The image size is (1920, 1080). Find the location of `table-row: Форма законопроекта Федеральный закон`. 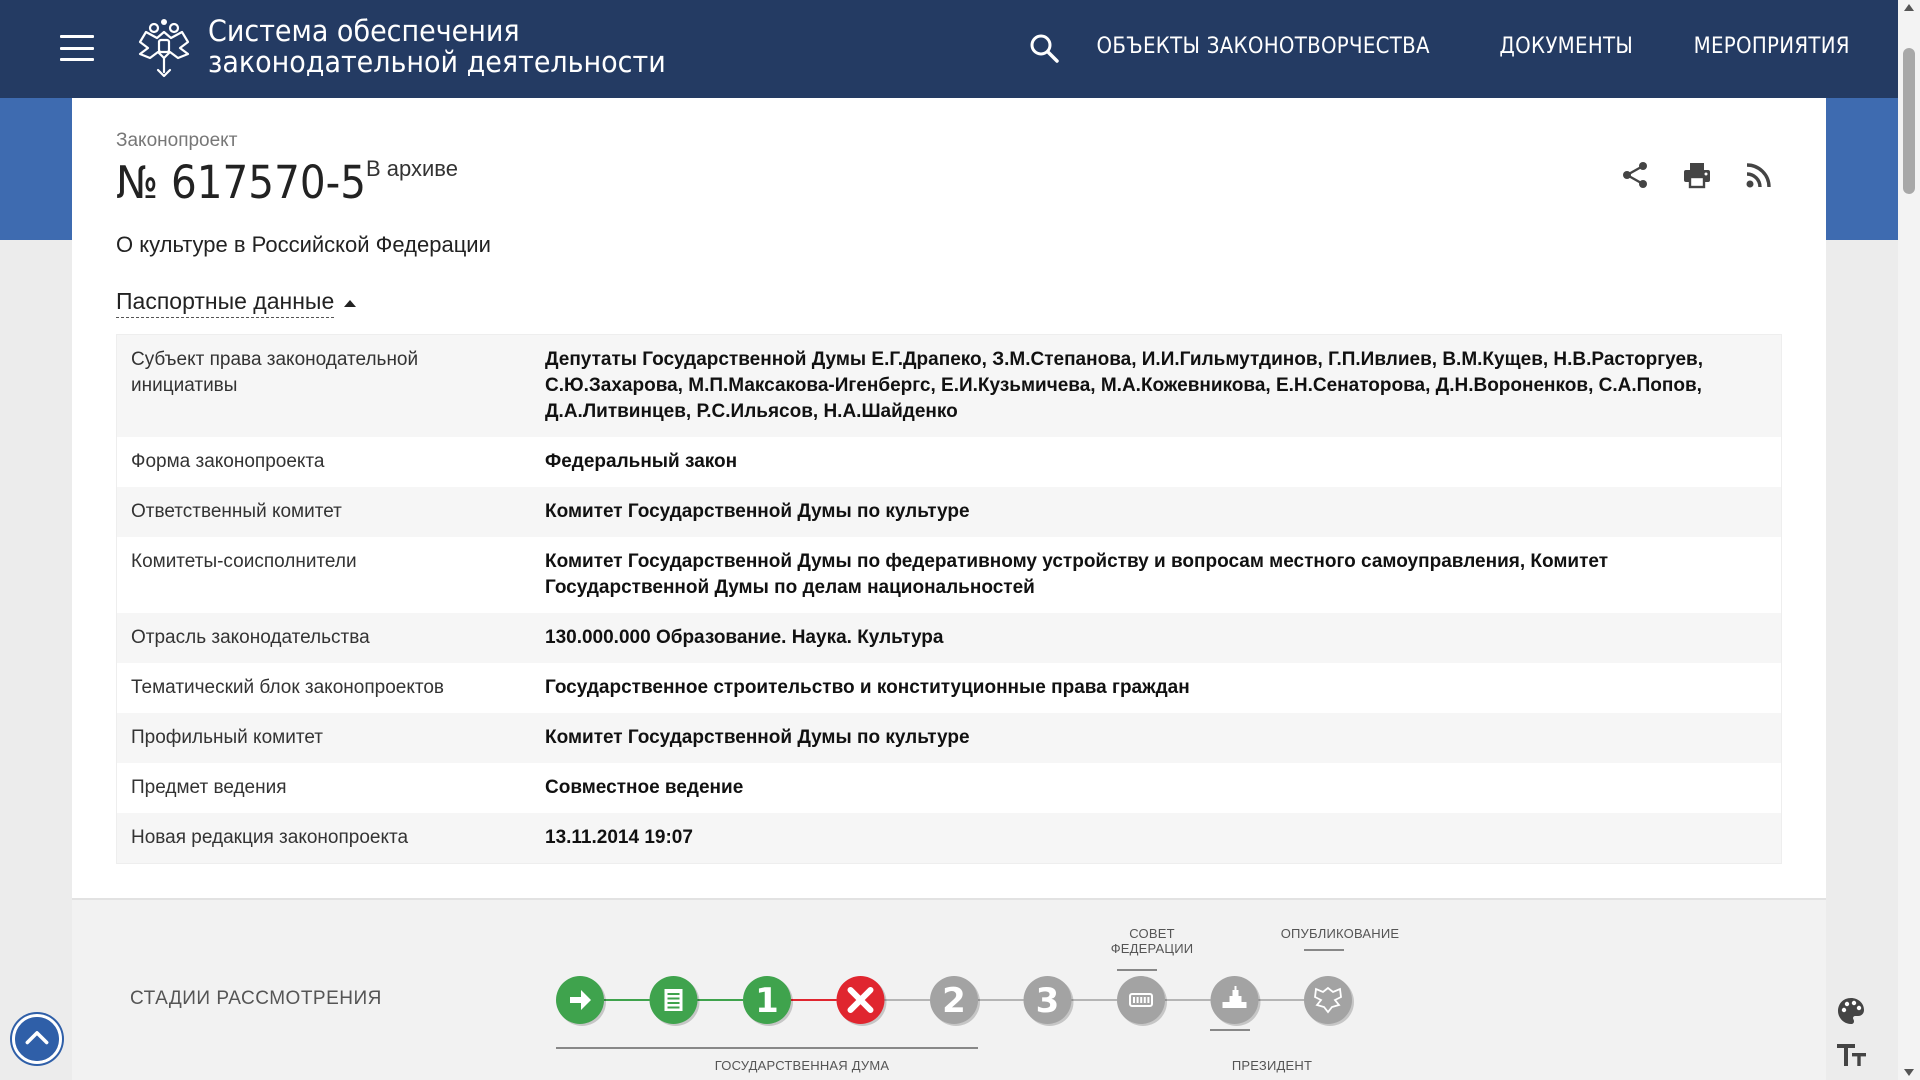

table-row: Форма законопроекта Федеральный закон is located at coordinates (949, 462).